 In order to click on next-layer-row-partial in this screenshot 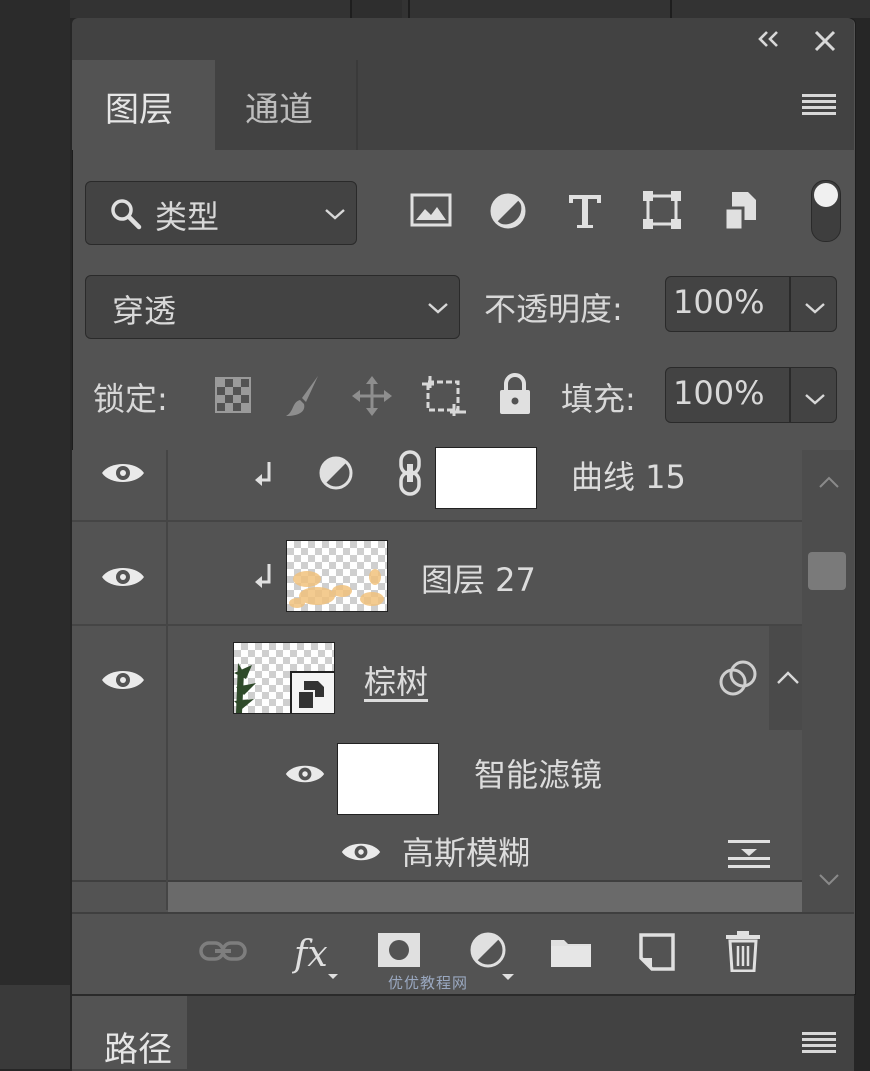, I will do `click(485, 897)`.